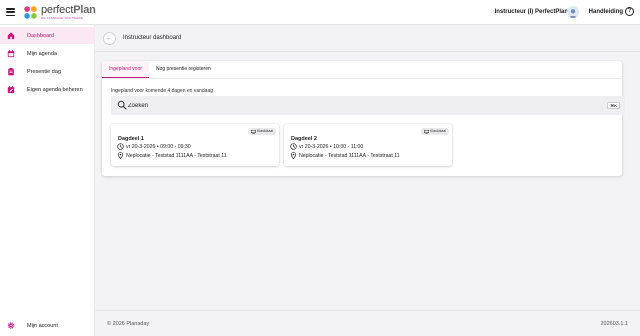 This screenshot has height=336, width=640. I want to click on sidebar-item-eigen-agenda-beheren: Eigen agenda beheren, so click(47, 89).